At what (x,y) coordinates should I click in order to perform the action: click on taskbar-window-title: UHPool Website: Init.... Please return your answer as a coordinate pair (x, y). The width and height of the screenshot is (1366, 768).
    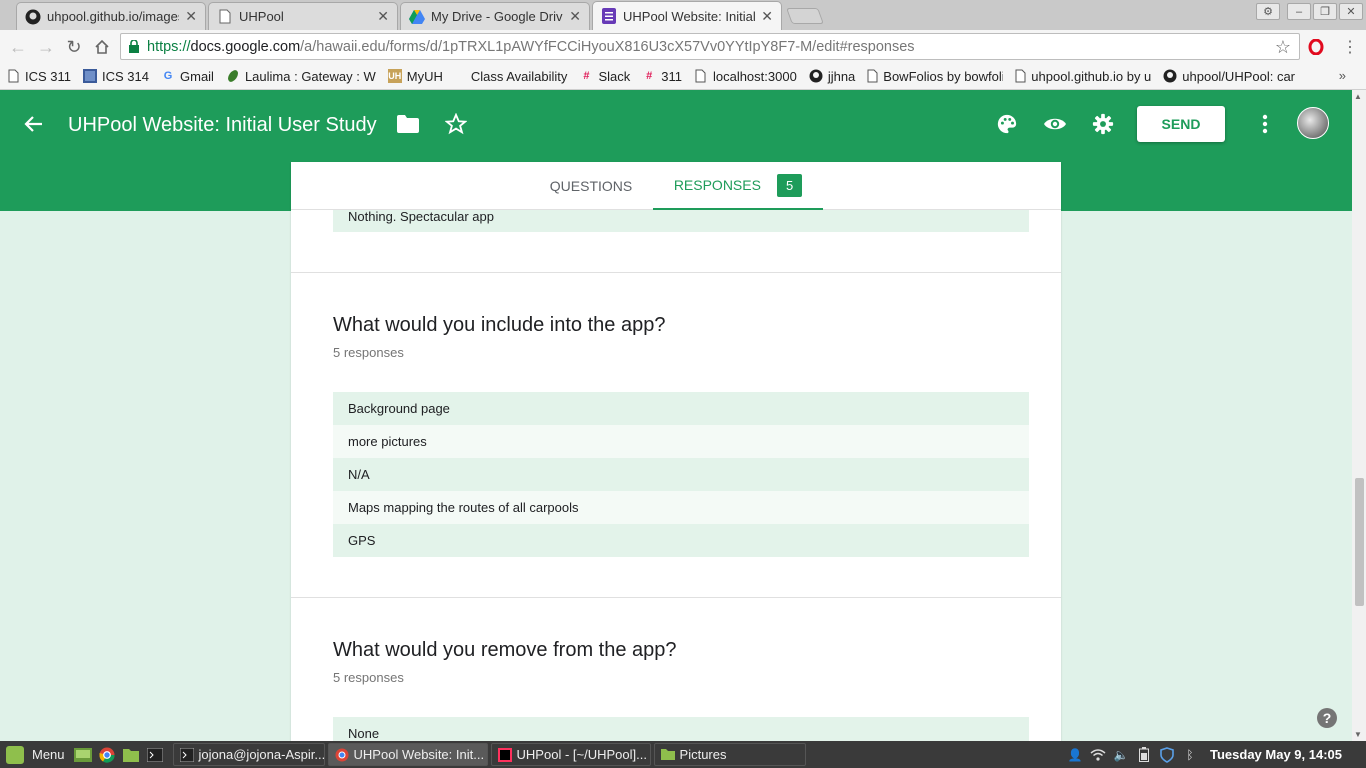
    Looking at the image, I should click on (419, 754).